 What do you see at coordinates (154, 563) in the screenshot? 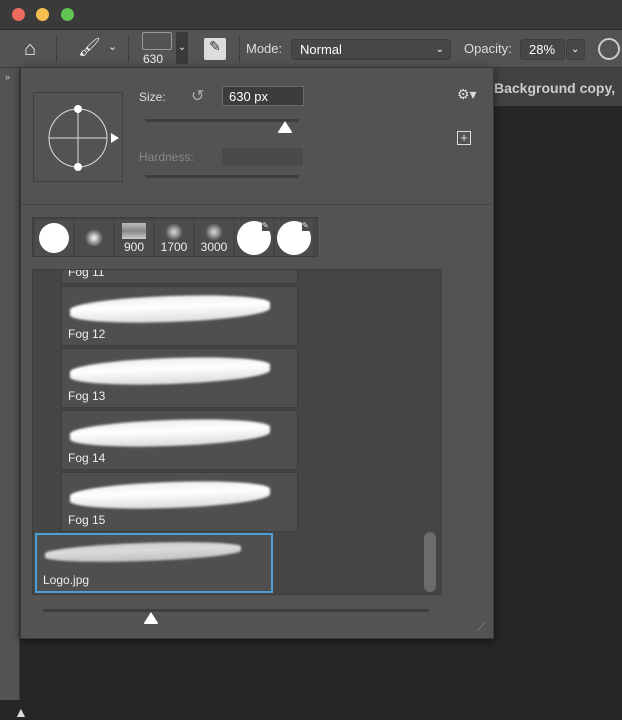
I see `list-item-selected: Logo.jpg` at bounding box center [154, 563].